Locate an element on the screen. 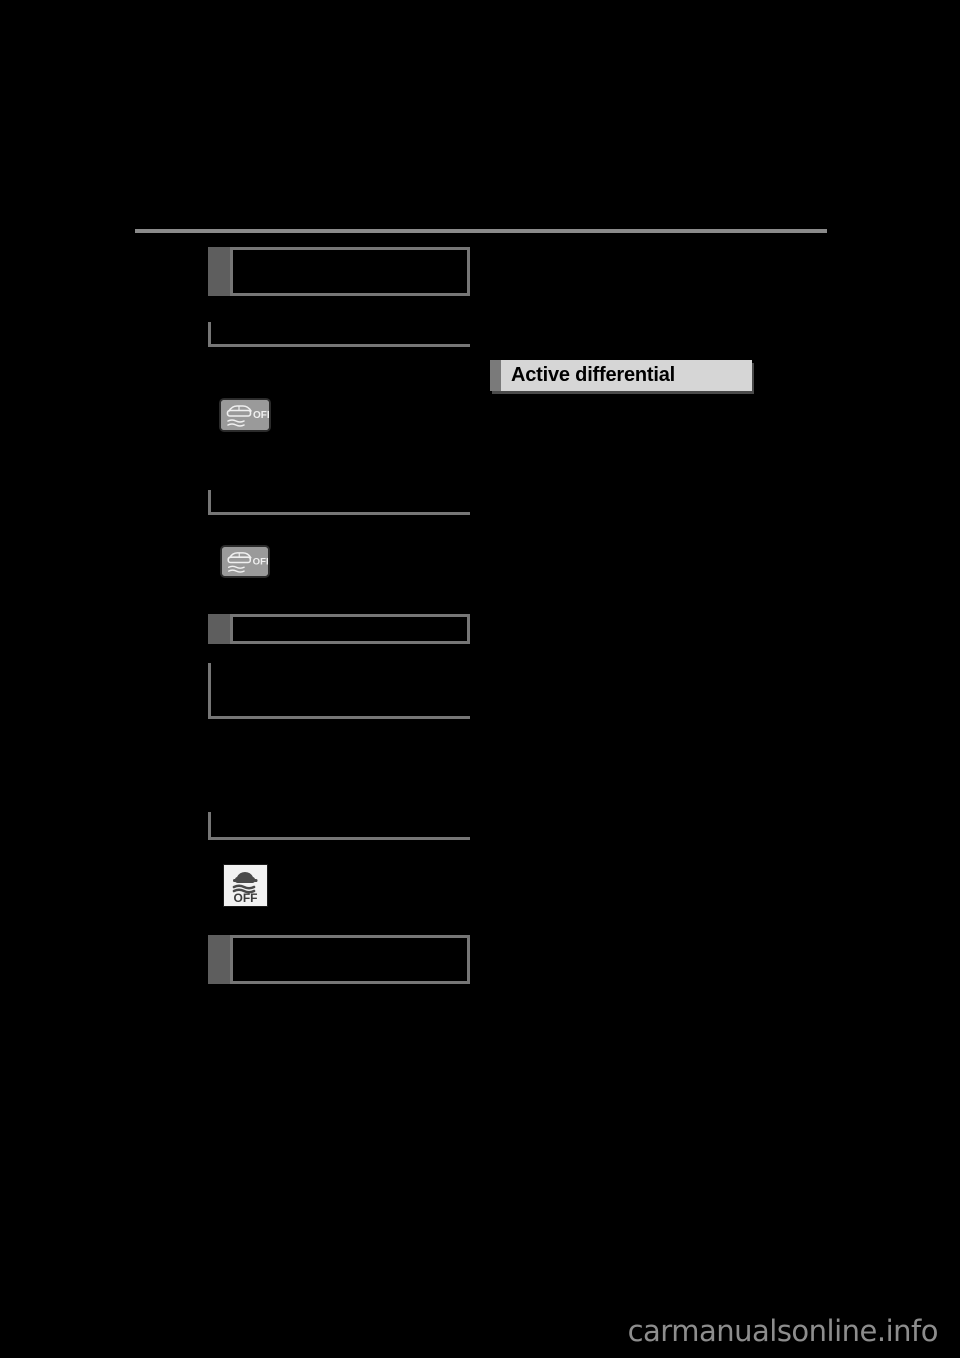 The width and height of the screenshot is (960, 1358). section-heading-active-differential: Active differential is located at coordinates (621, 375).